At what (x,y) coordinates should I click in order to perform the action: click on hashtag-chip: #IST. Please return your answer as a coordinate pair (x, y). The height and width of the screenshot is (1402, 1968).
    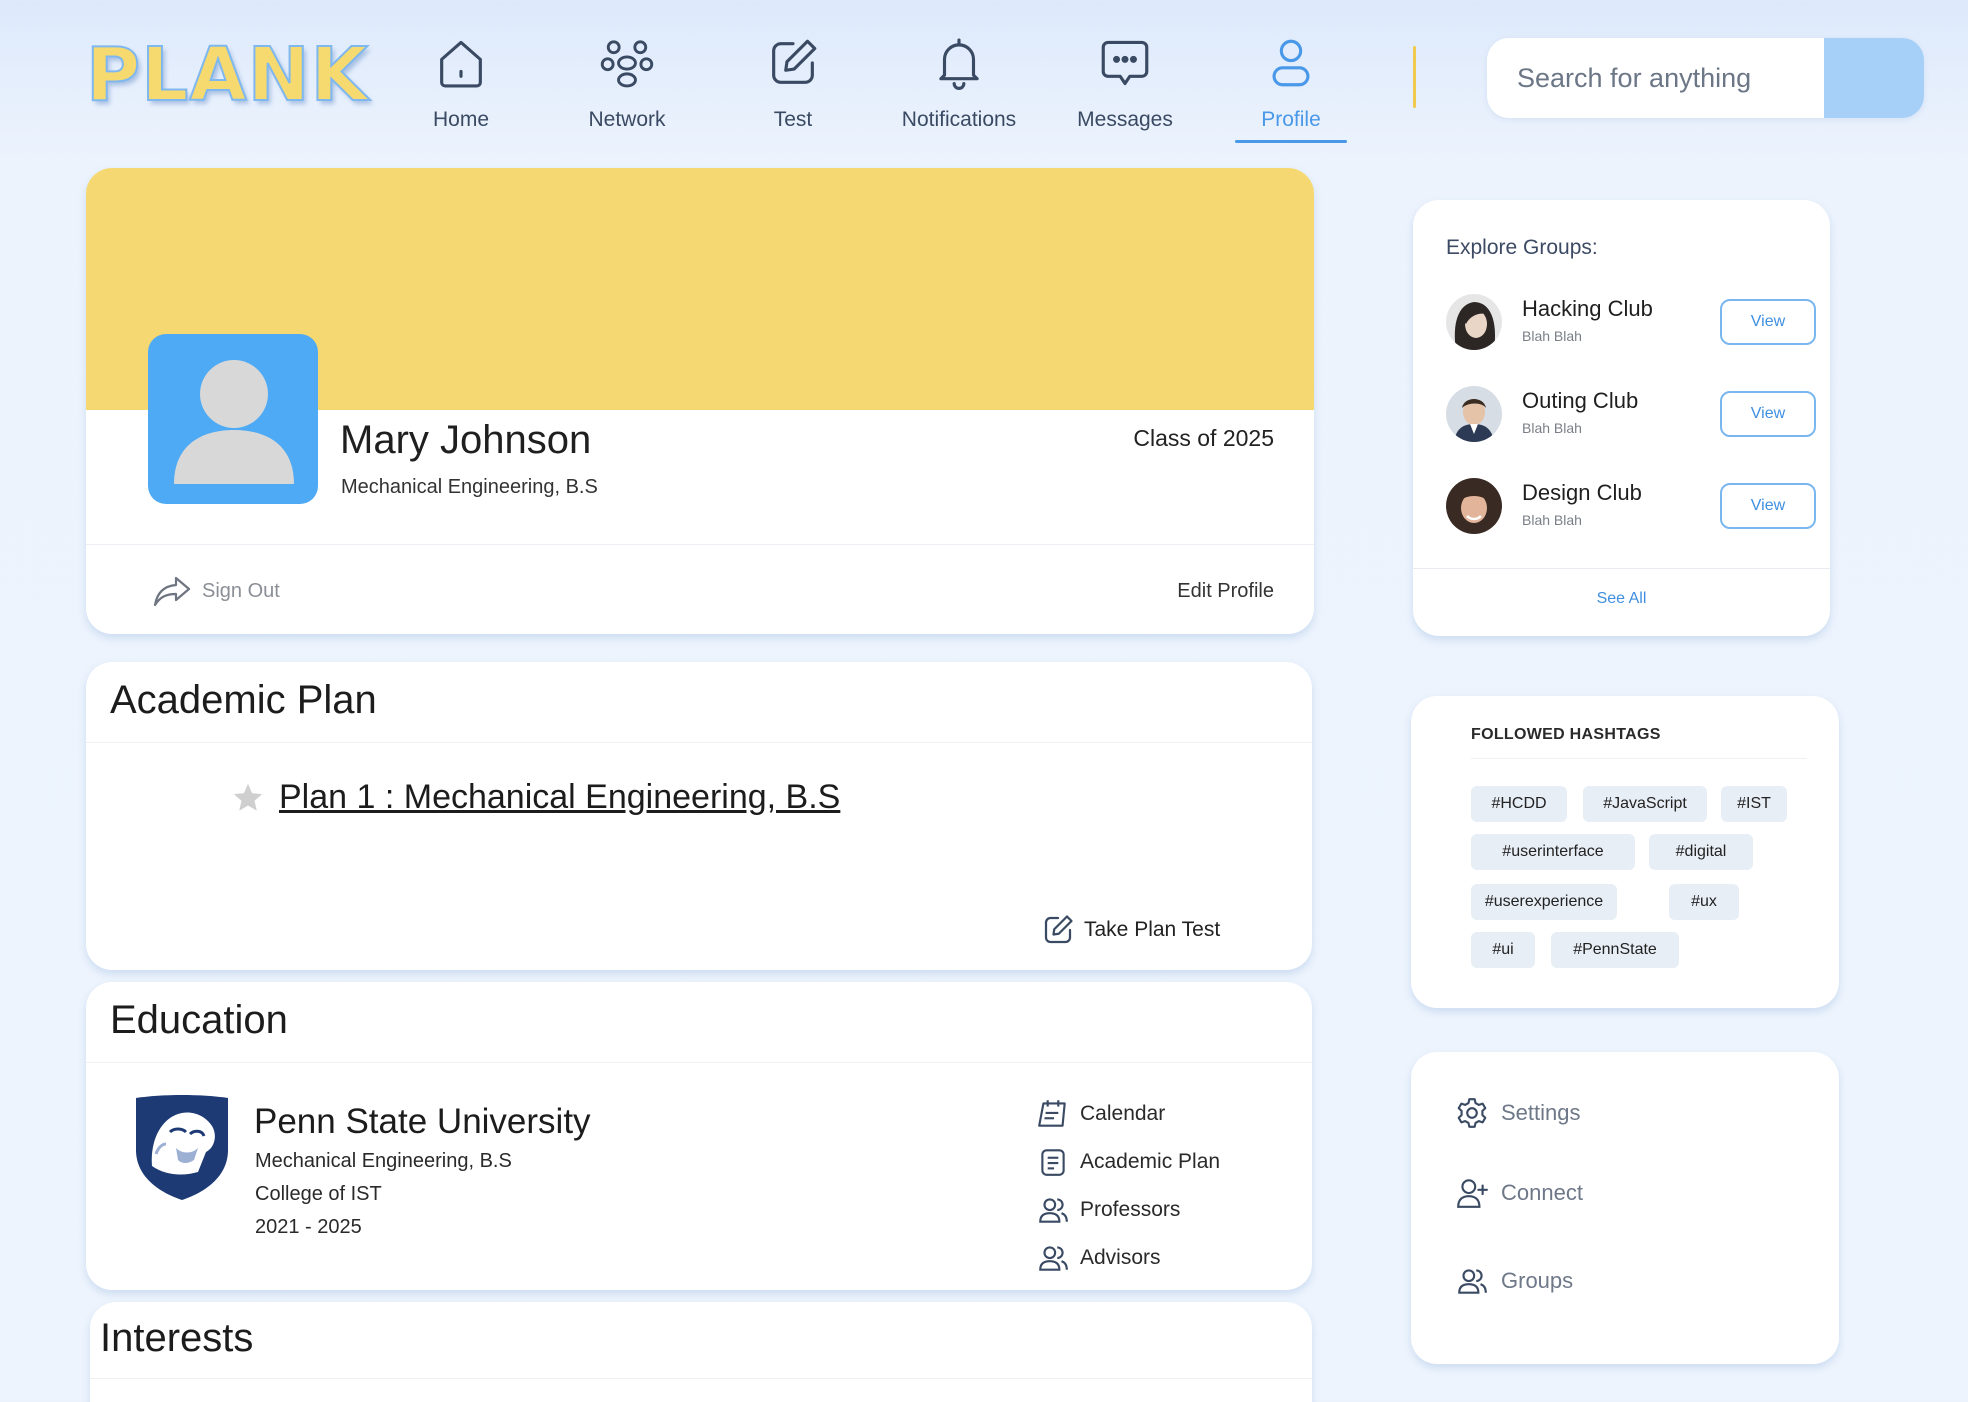
    Looking at the image, I should click on (1754, 804).